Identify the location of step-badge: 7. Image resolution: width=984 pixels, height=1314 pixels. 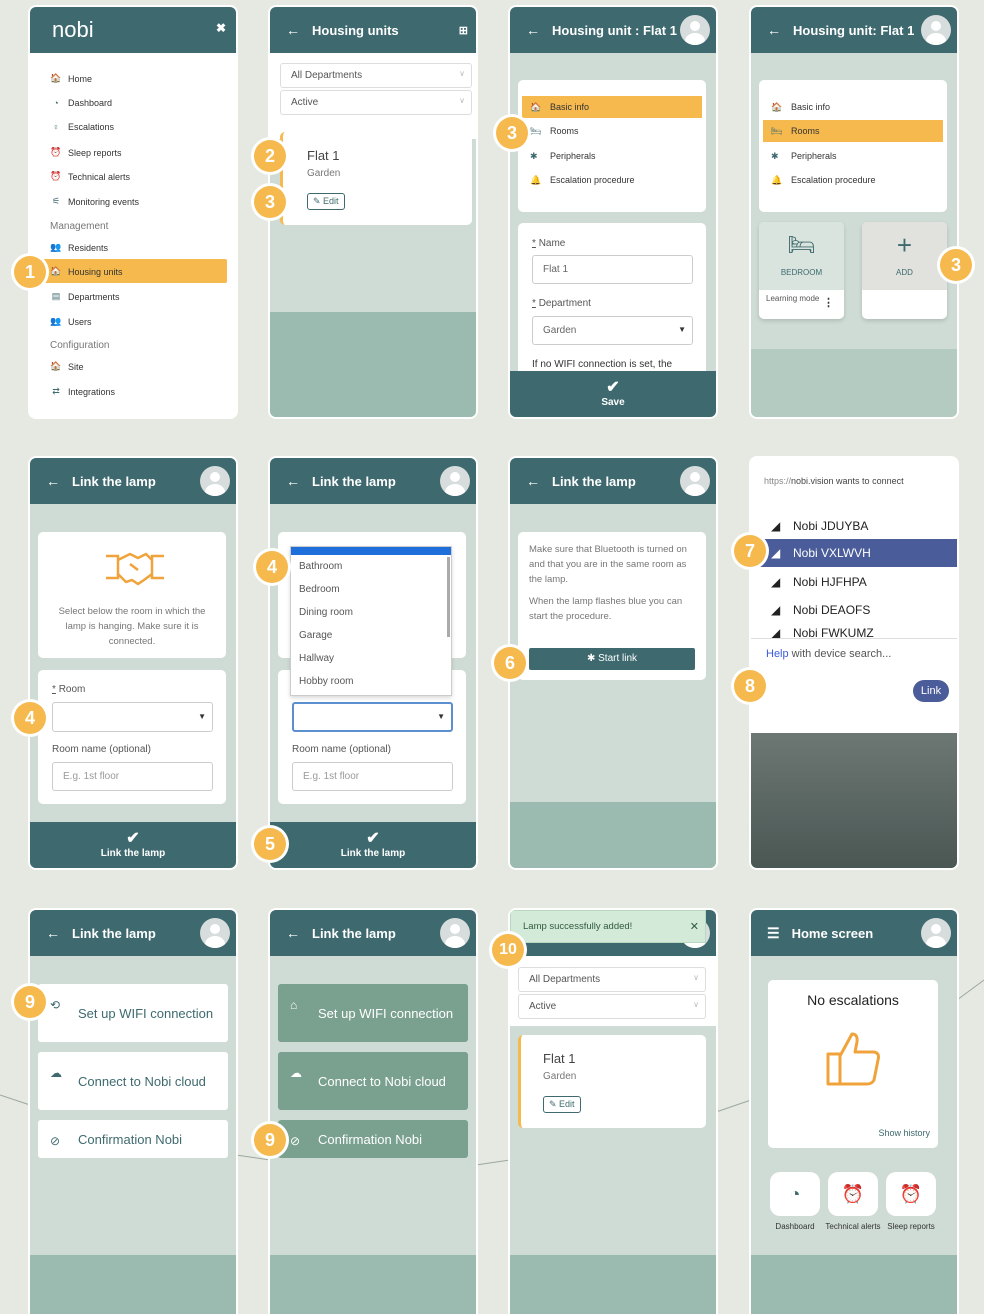
(750, 551).